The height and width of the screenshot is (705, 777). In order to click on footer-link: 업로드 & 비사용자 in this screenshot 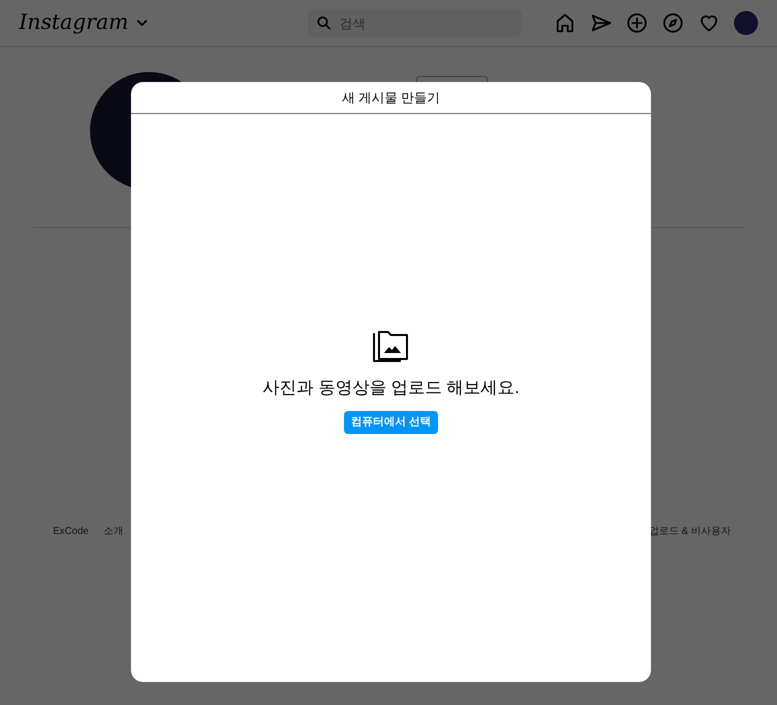, I will do `click(689, 531)`.